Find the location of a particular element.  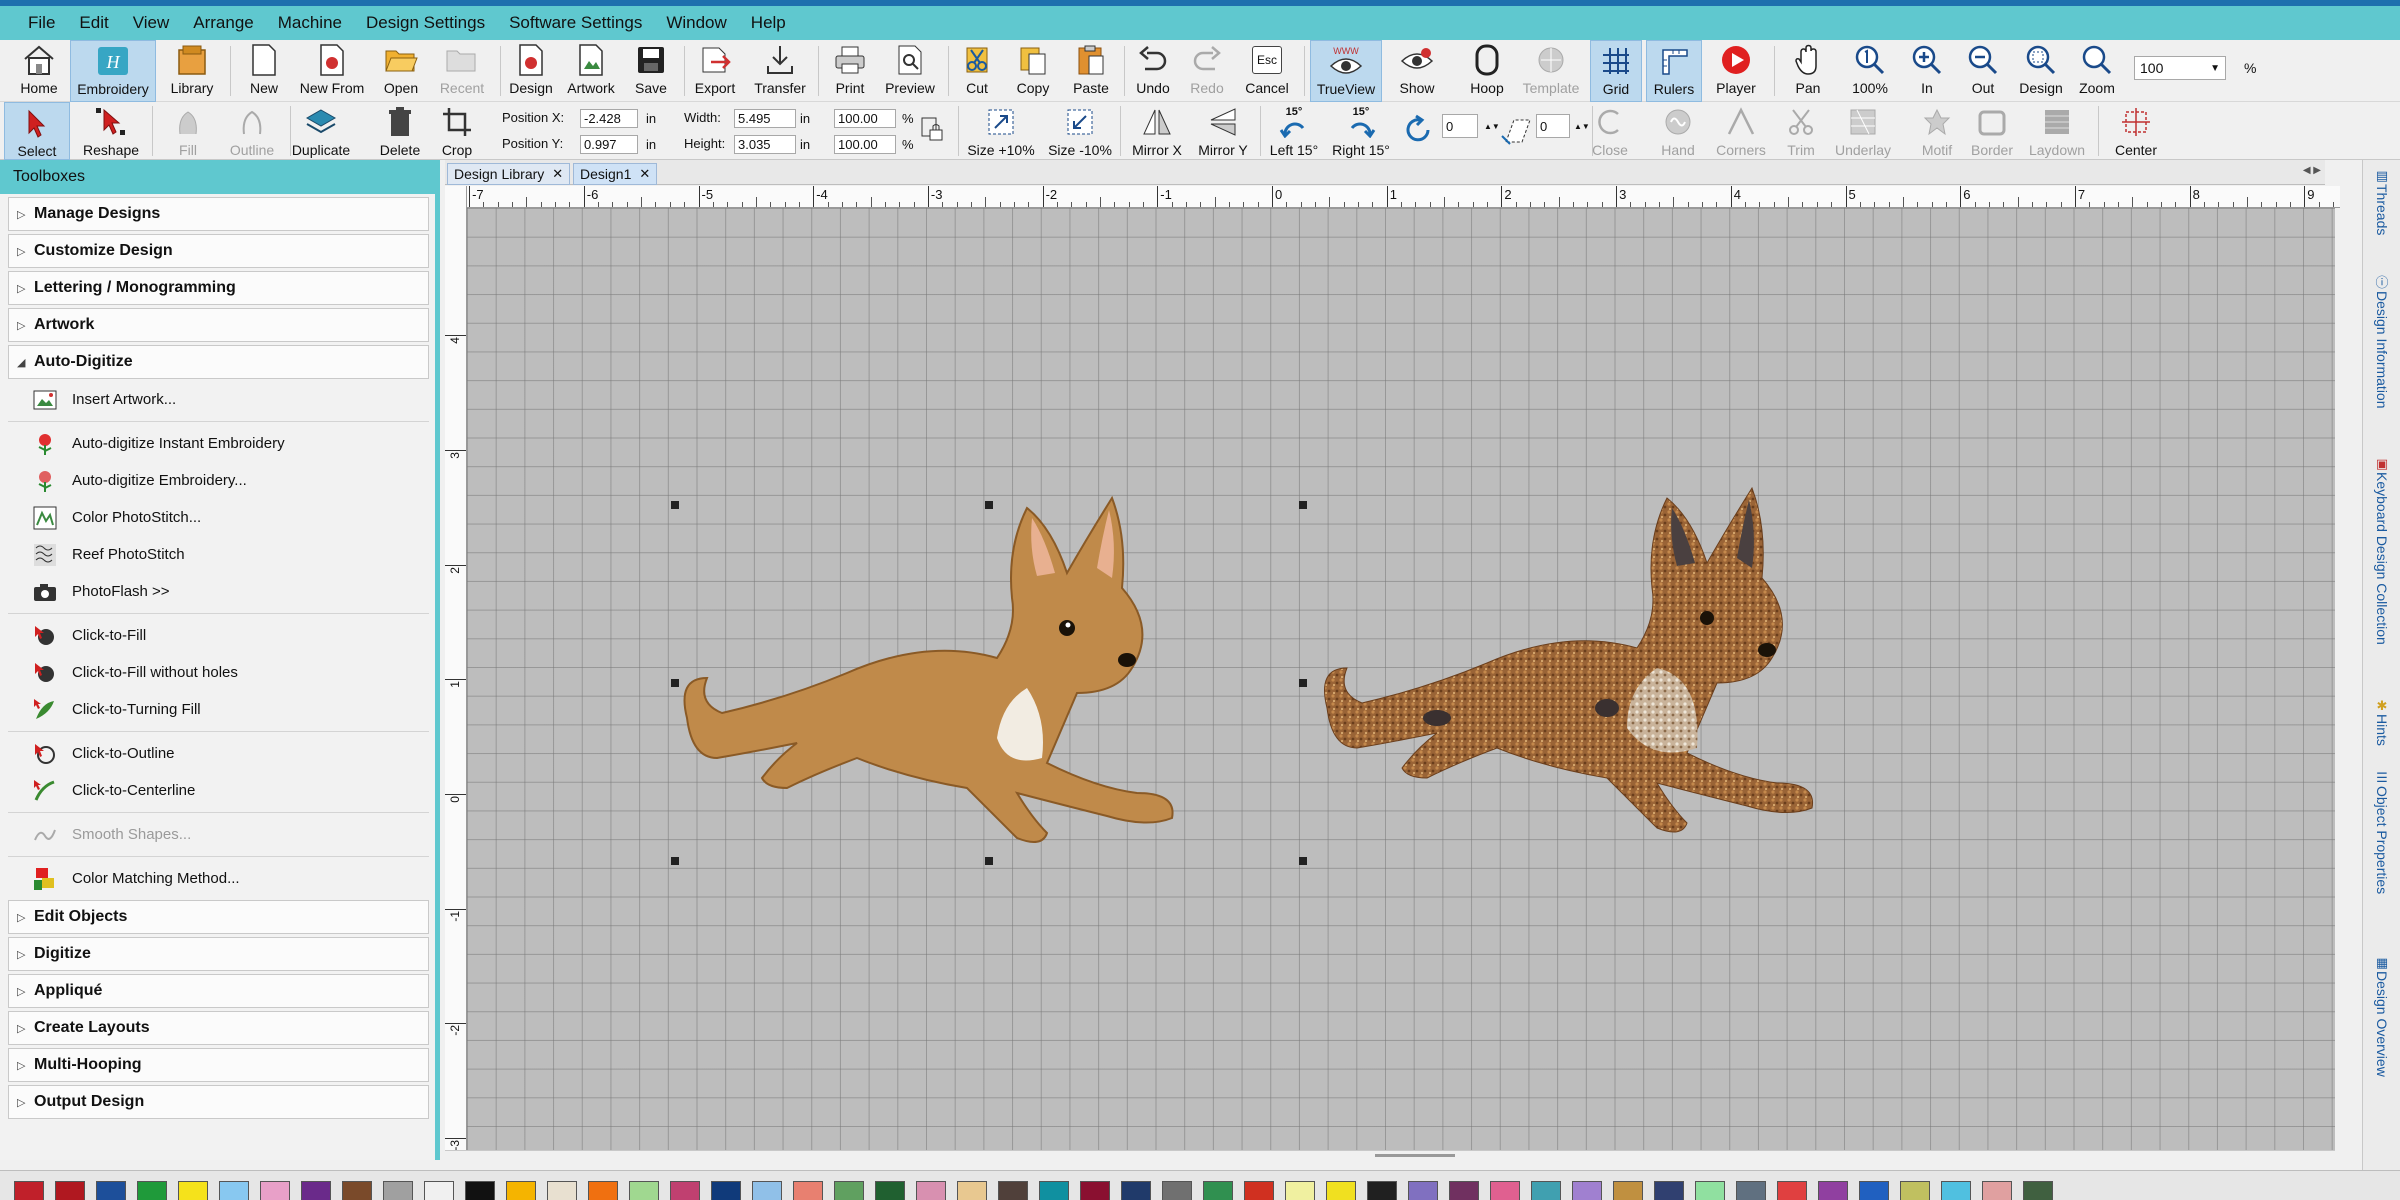

slant-angle-field: 0 is located at coordinates (1553, 126).